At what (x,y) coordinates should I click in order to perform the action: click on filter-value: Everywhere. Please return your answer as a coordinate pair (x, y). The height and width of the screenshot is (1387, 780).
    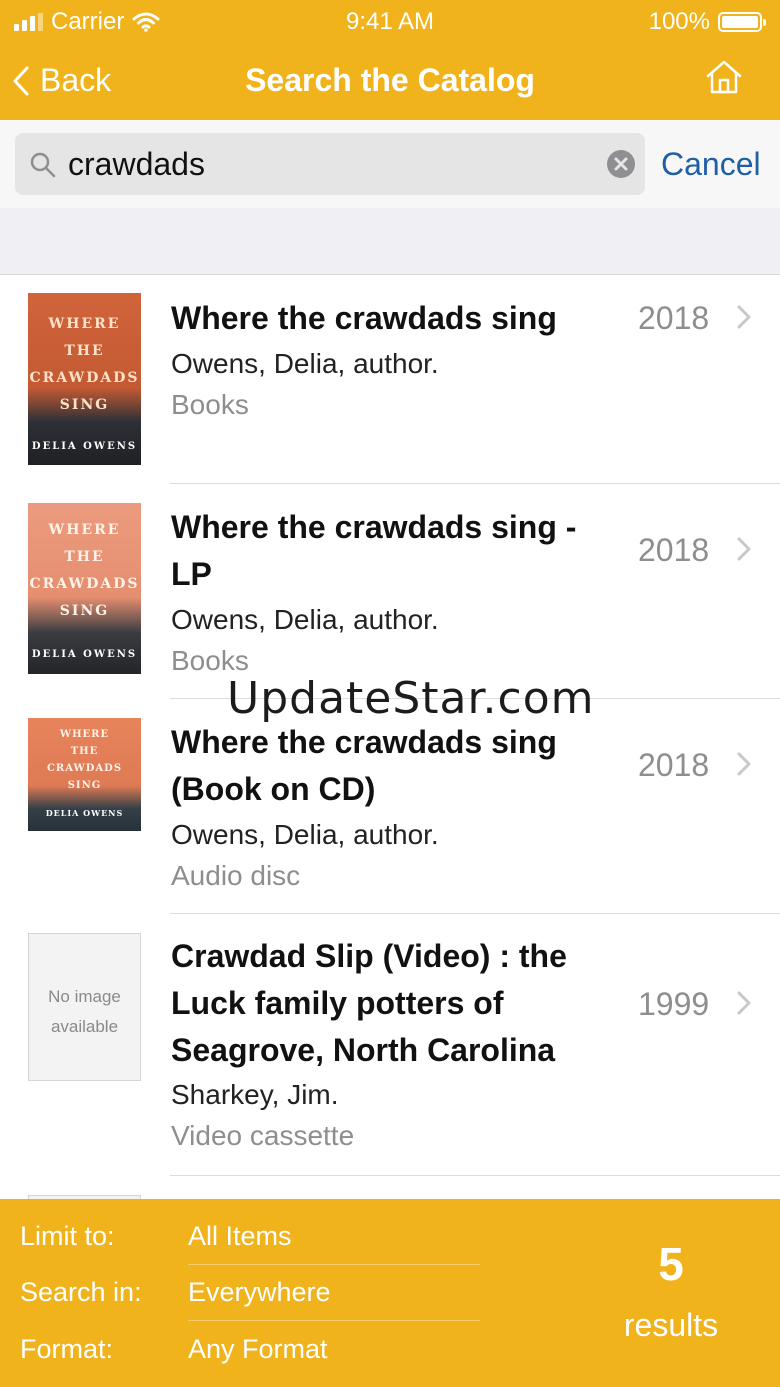
    Looking at the image, I should click on (259, 1292).